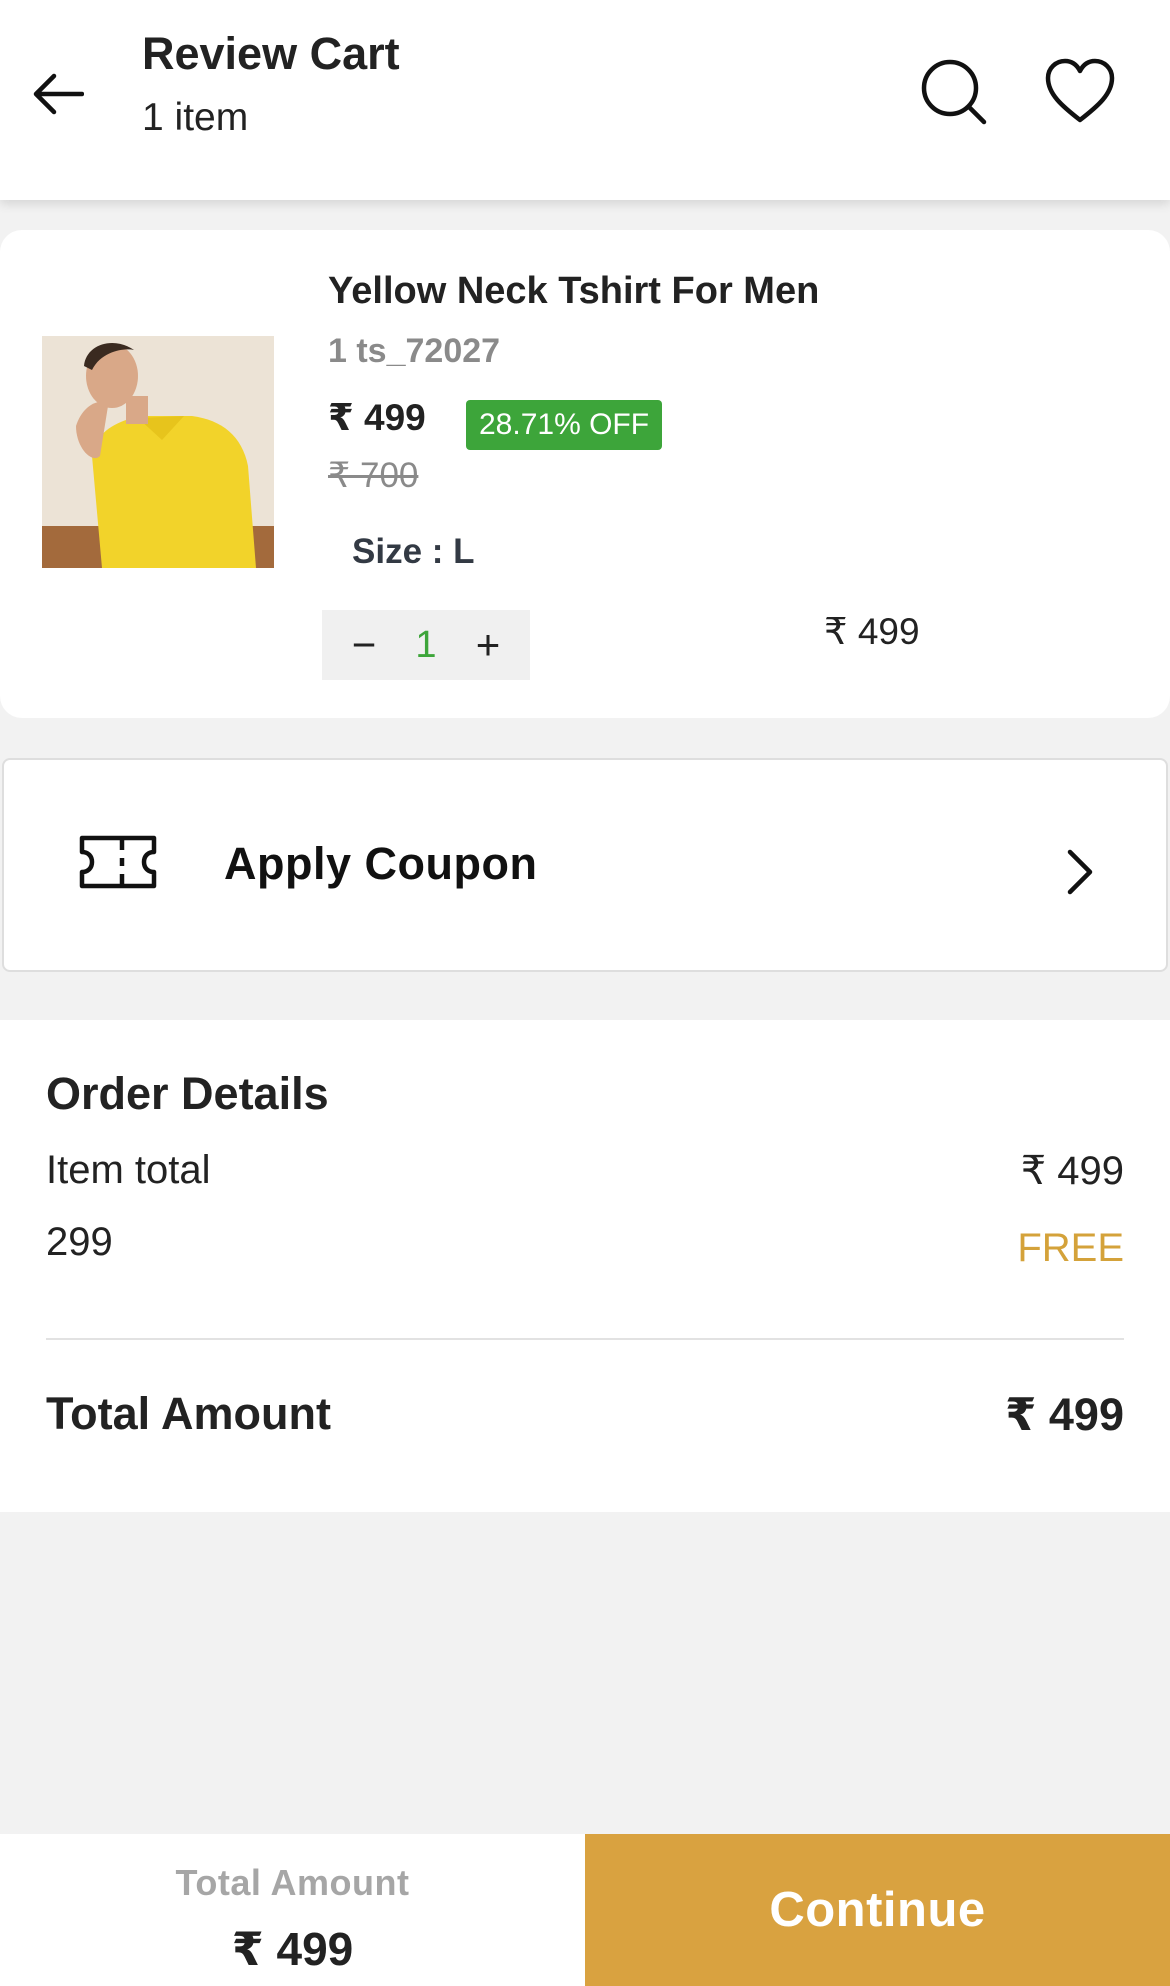  I want to click on quantity-value: 1, so click(426, 644).